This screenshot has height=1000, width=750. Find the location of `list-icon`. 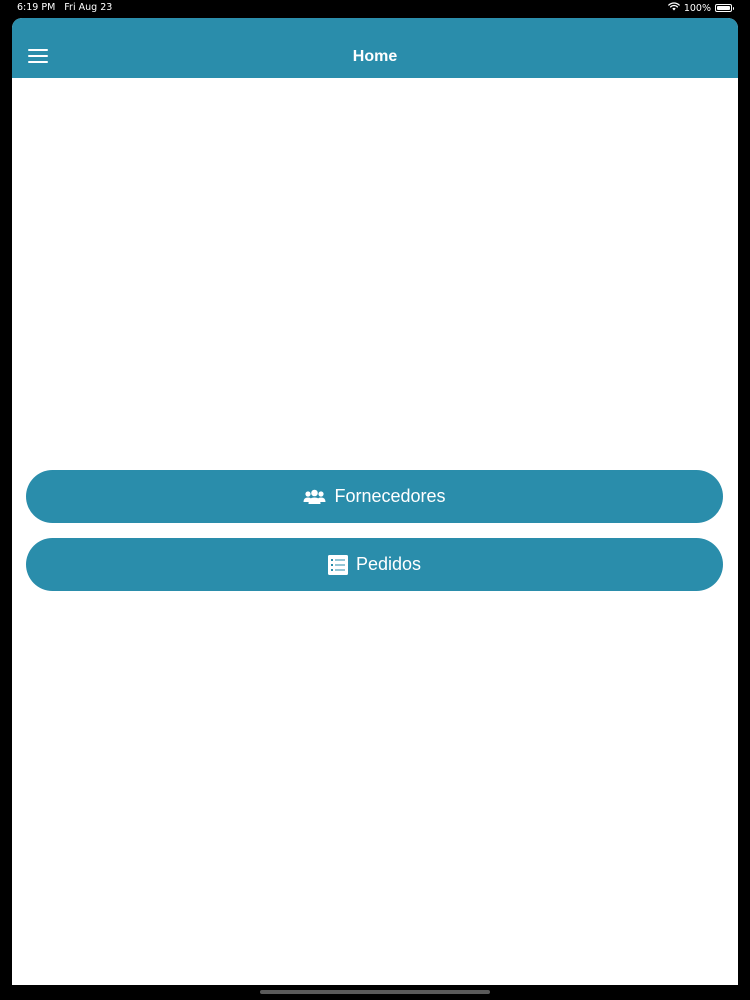

list-icon is located at coordinates (337, 564).